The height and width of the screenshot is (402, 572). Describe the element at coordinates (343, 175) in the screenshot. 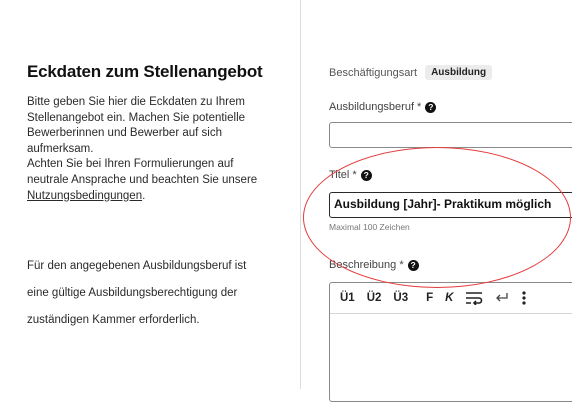

I see `title-label: Titel *` at that location.